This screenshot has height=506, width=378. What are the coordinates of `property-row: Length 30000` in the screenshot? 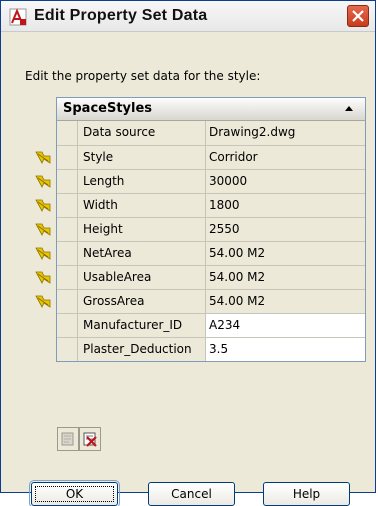 It's located at (200, 181).